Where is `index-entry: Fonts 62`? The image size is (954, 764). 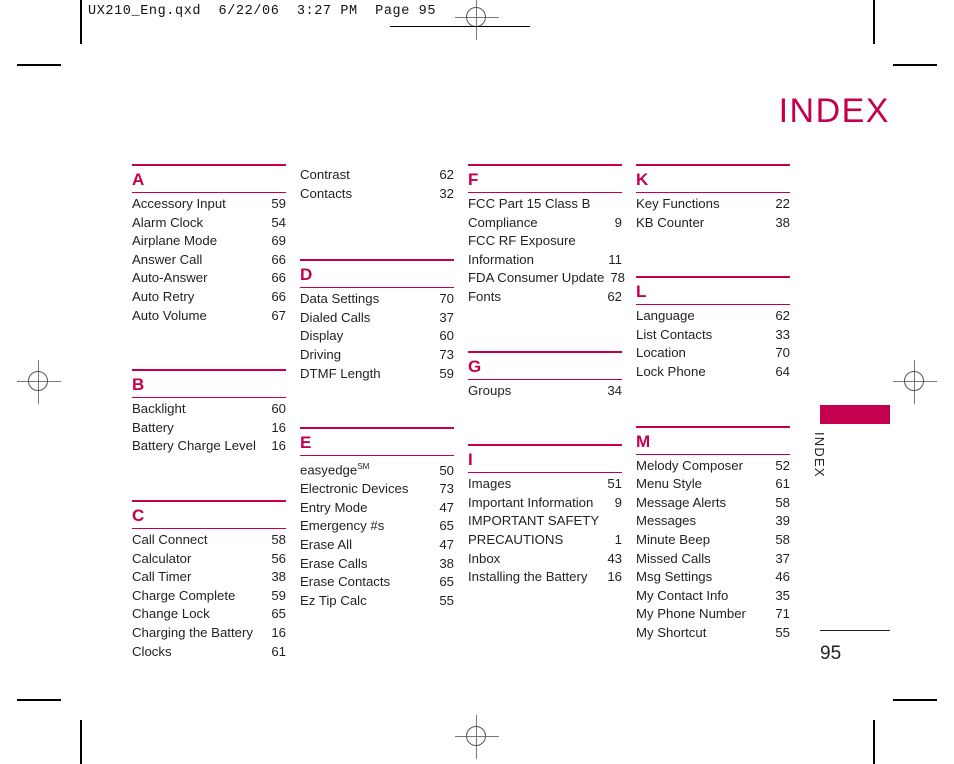
index-entry: Fonts 62 is located at coordinates (545, 297).